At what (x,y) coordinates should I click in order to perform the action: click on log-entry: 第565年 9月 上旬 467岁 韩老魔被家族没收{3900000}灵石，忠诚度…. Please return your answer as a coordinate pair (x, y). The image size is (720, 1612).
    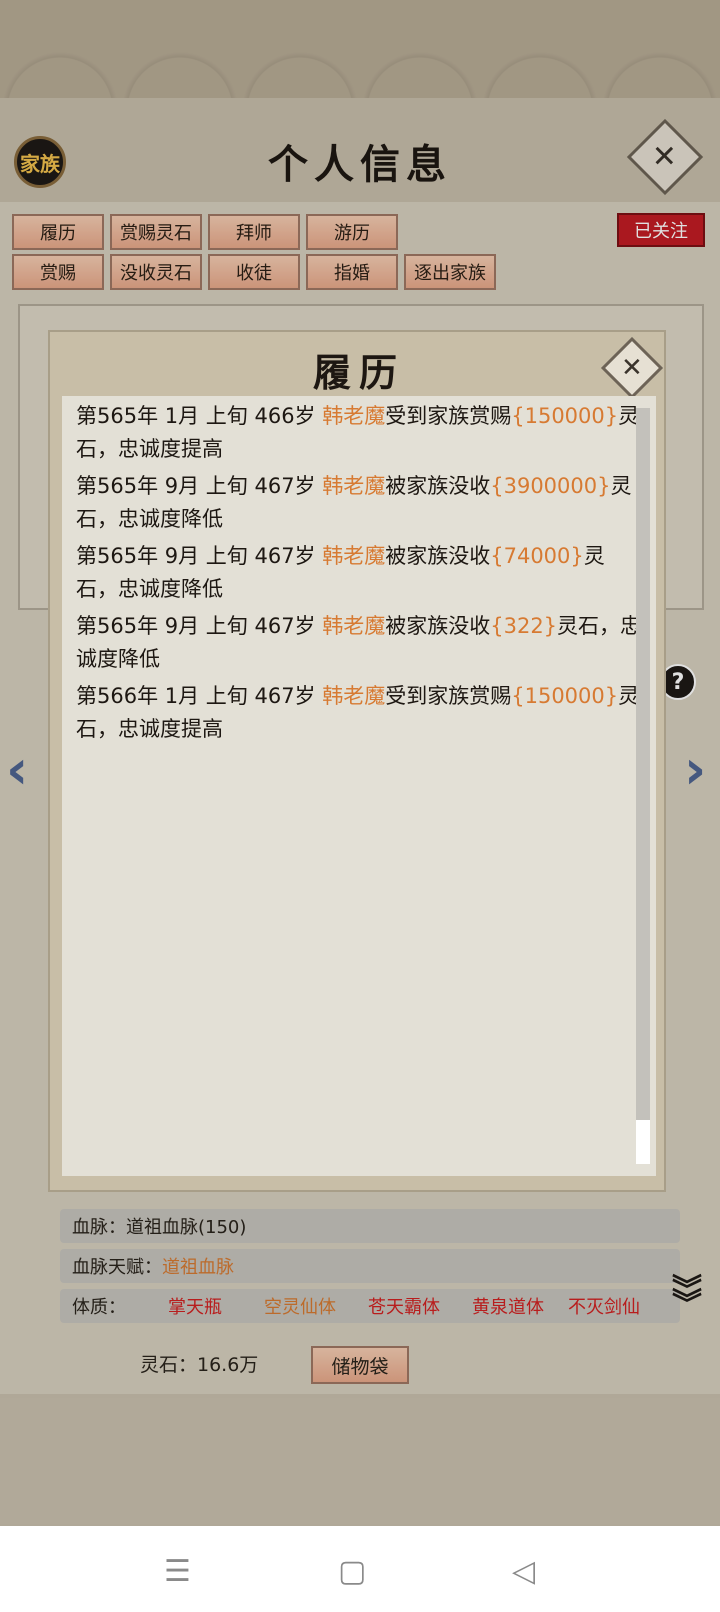
    Looking at the image, I should click on (354, 502).